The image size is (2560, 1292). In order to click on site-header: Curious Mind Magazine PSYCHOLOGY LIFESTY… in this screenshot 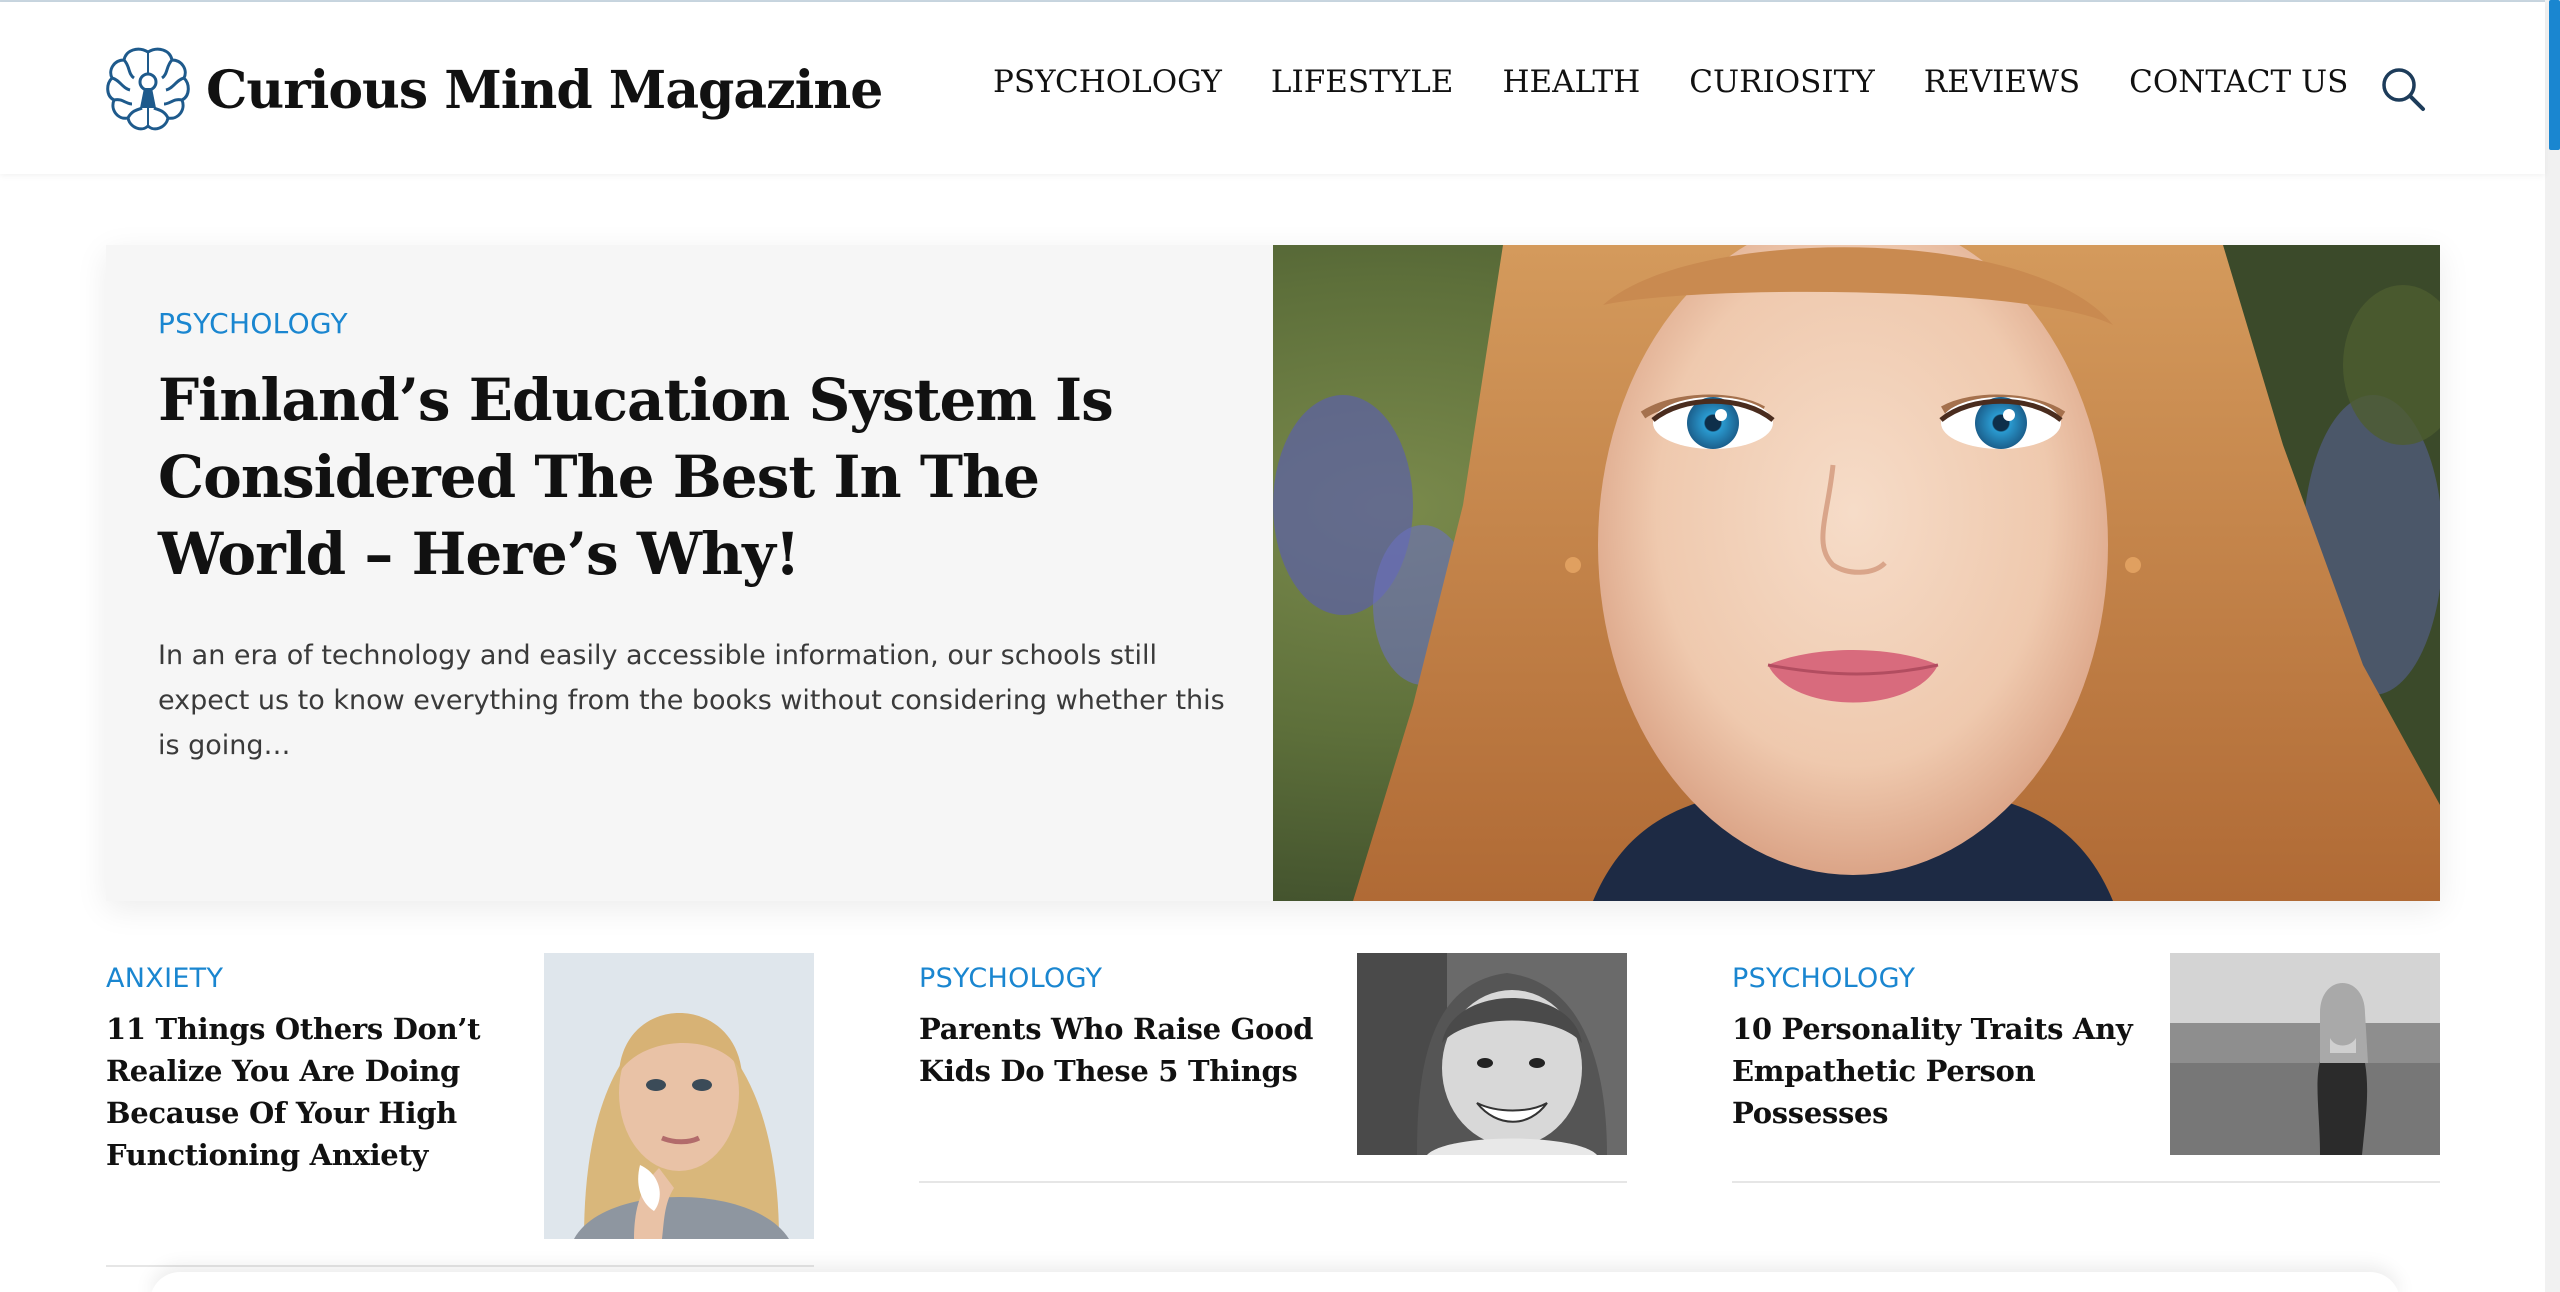, I will do `click(1272, 88)`.